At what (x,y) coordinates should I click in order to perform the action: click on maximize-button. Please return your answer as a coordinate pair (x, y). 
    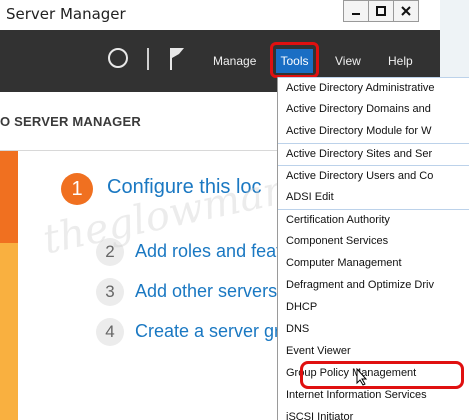
    Looking at the image, I should click on (381, 11).